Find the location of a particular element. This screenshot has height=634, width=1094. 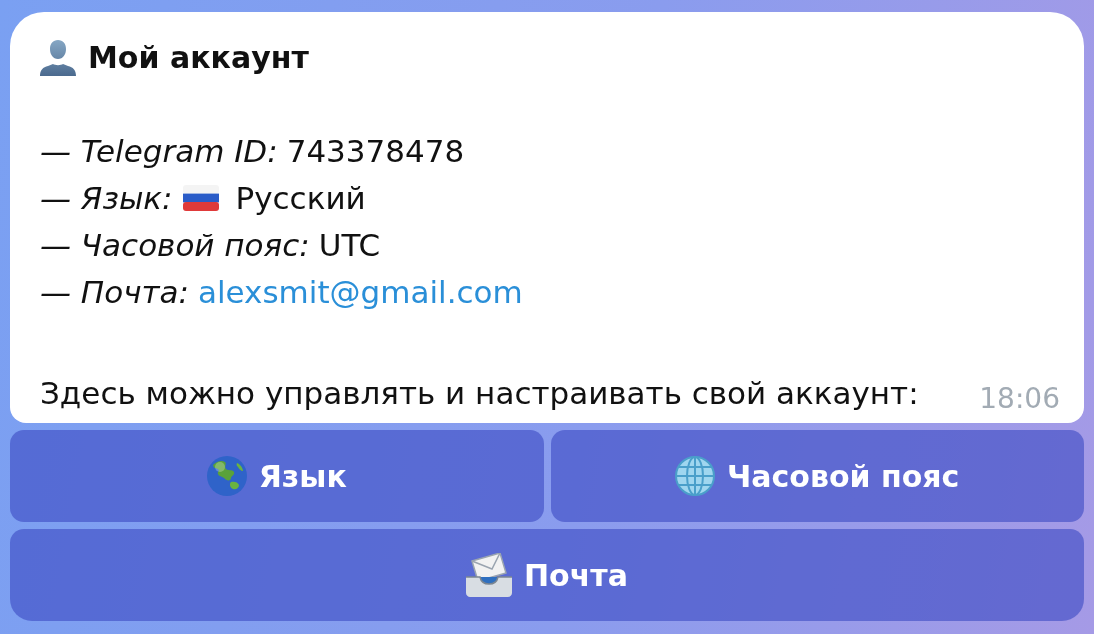

message-text: Здесь можно управлять и настраивать свой аккаунт: is located at coordinates (479, 393).